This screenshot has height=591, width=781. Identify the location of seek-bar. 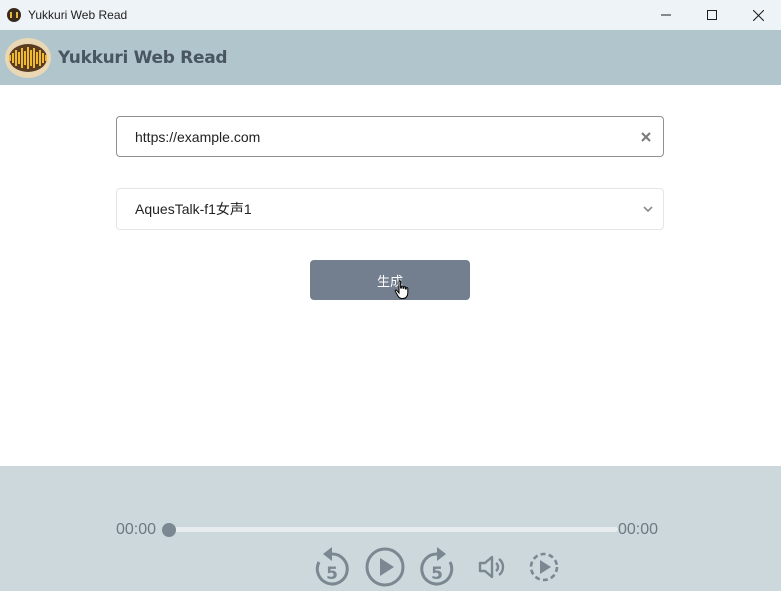
(393, 529).